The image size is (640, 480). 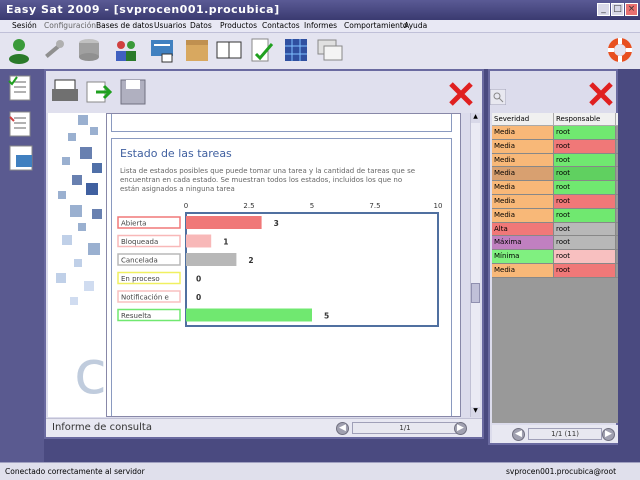 I want to click on menu-bases-datos: Bases de datos, so click(x=124, y=25).